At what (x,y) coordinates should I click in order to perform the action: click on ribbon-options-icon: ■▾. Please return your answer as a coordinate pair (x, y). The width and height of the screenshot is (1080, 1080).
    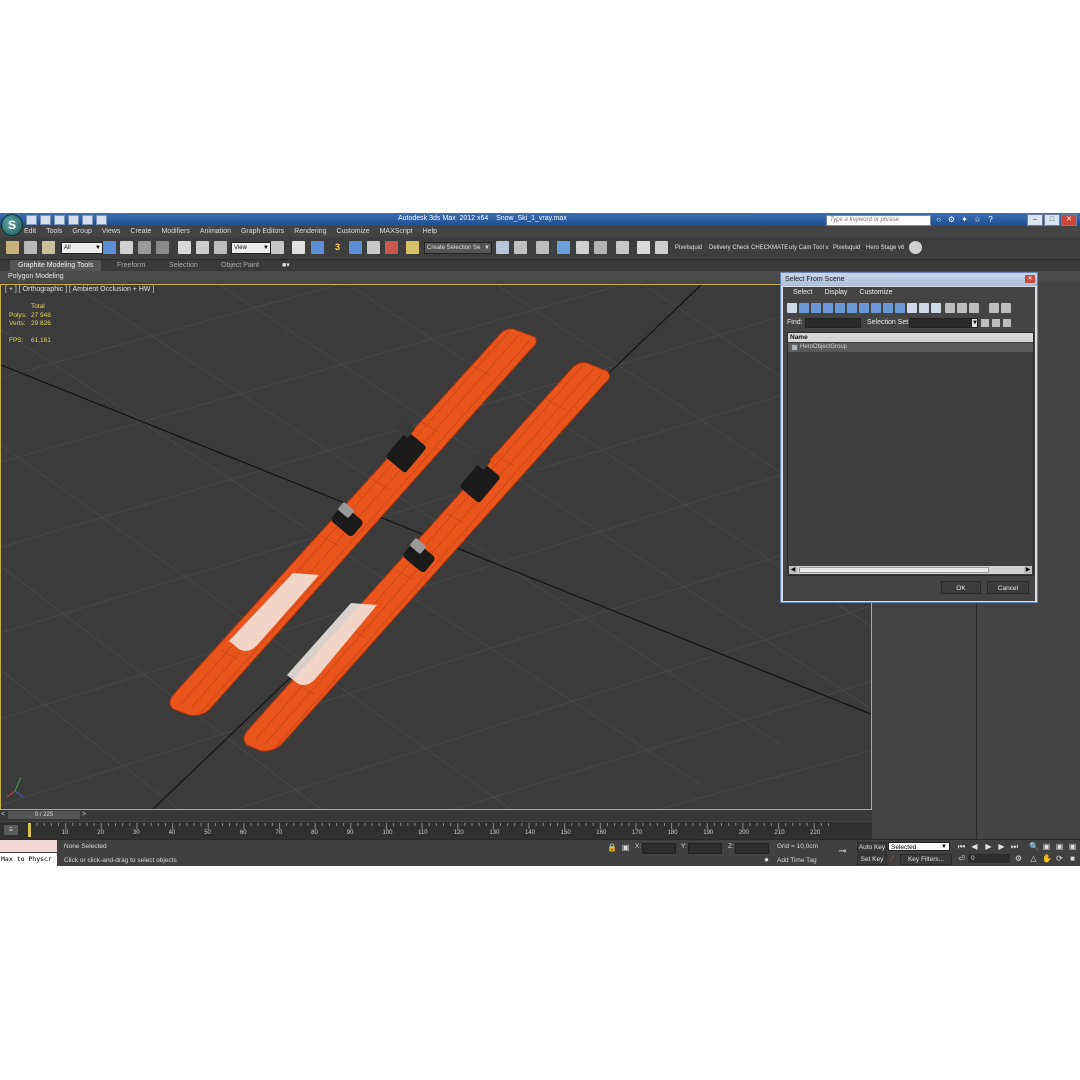
    Looking at the image, I should click on (286, 265).